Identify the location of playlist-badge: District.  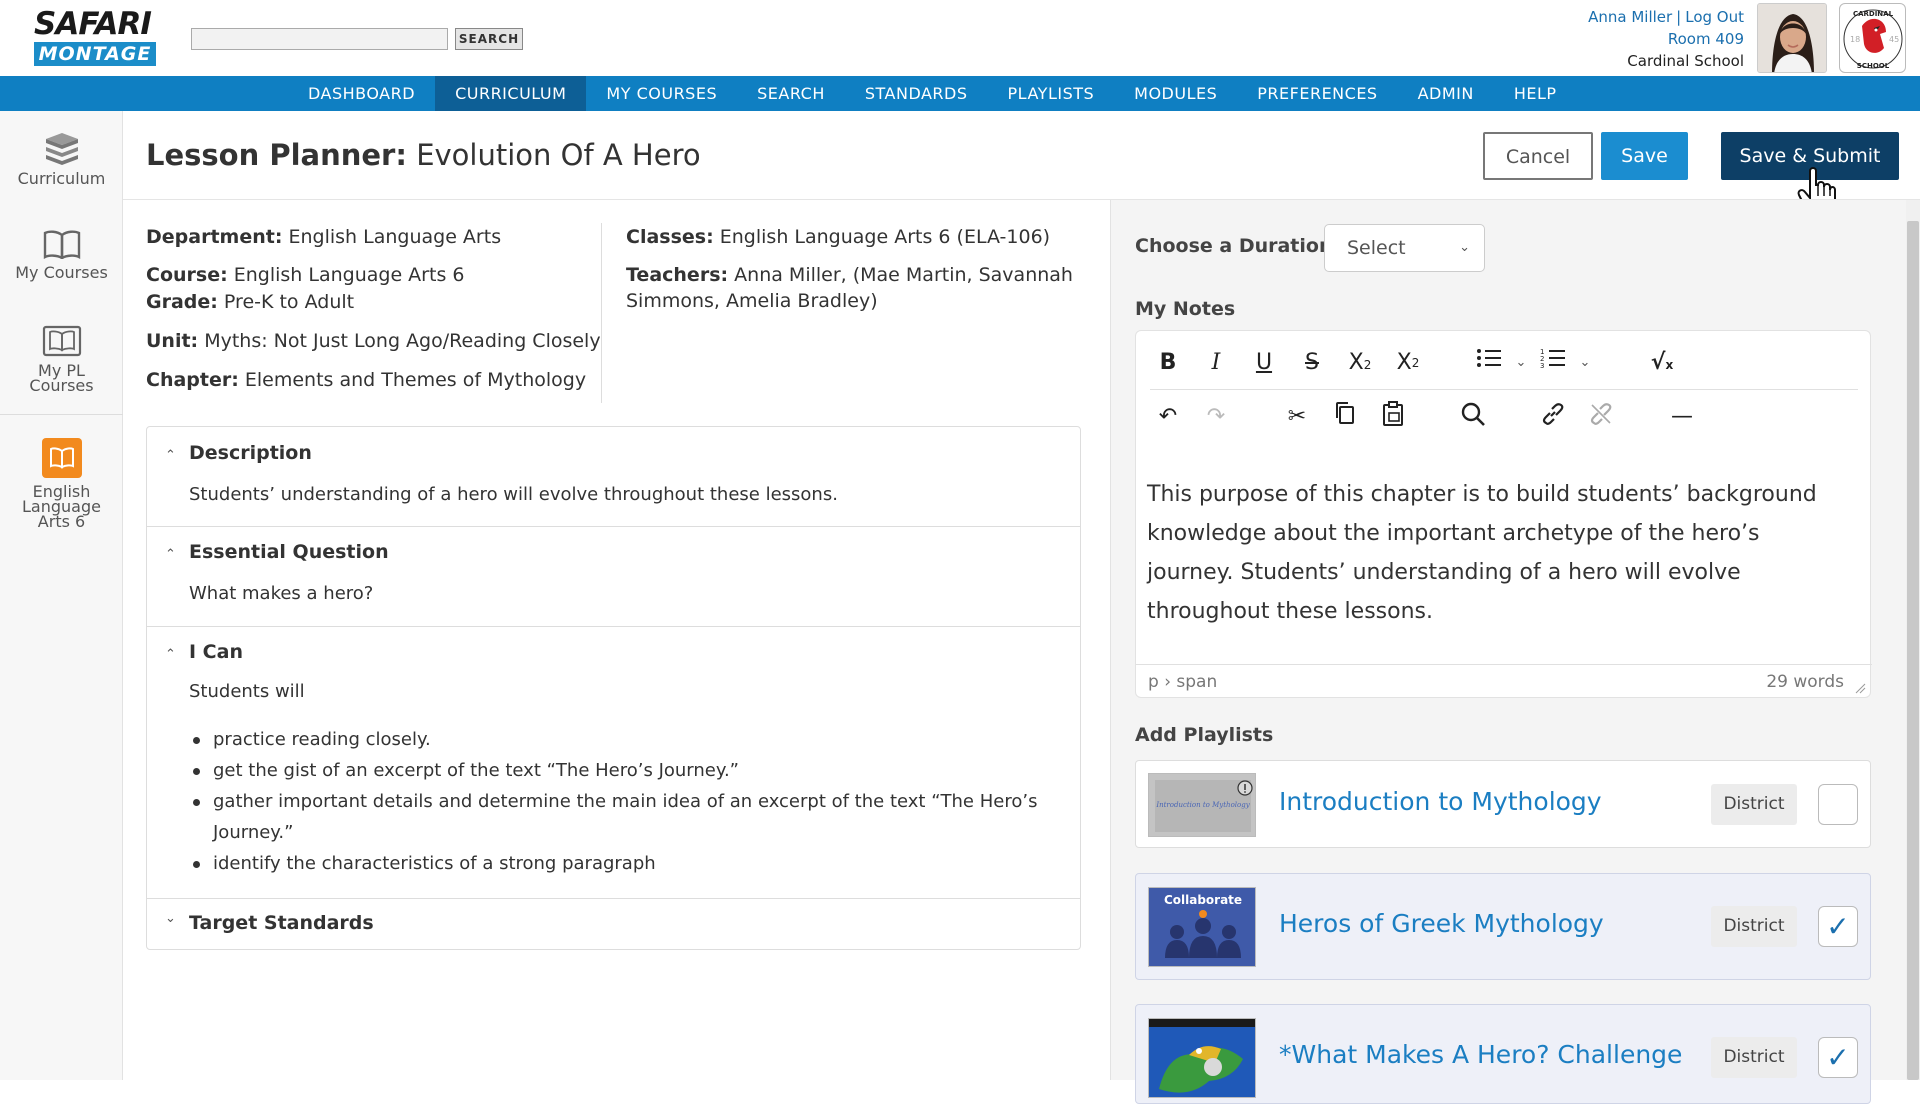
(1754, 926).